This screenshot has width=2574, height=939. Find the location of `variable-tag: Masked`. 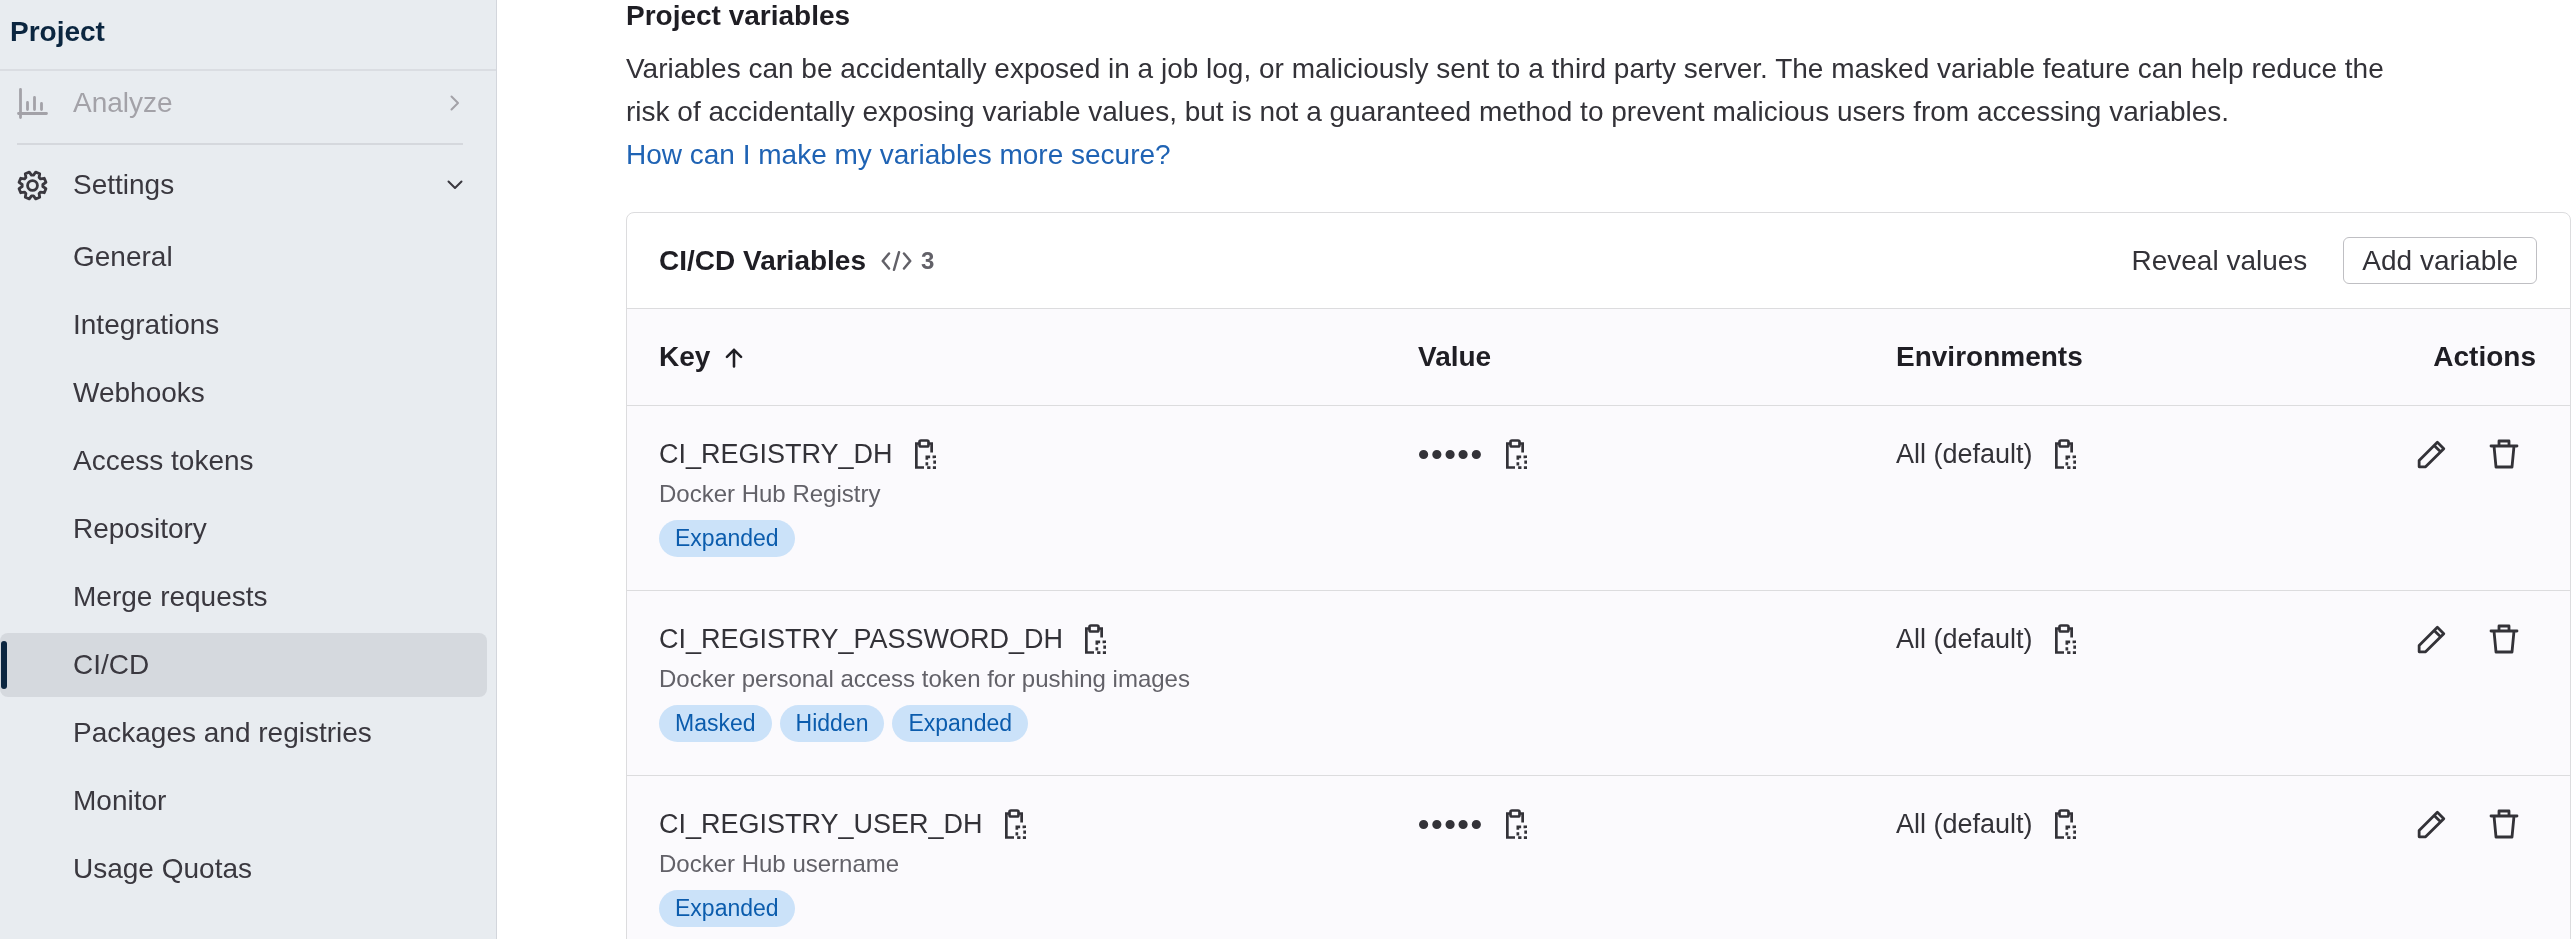

variable-tag: Masked is located at coordinates (715, 723).